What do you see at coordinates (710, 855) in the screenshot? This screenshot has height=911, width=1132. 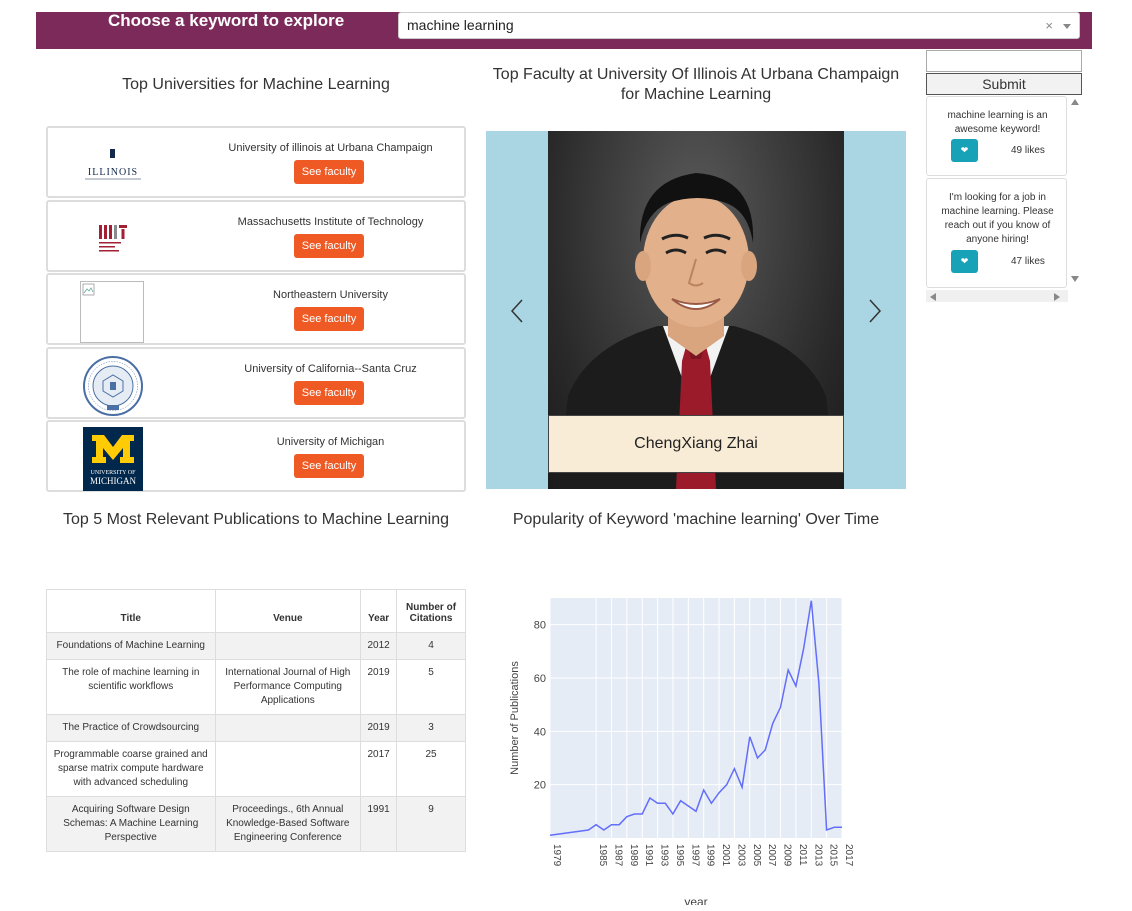 I see `x-tick-label: 1999` at bounding box center [710, 855].